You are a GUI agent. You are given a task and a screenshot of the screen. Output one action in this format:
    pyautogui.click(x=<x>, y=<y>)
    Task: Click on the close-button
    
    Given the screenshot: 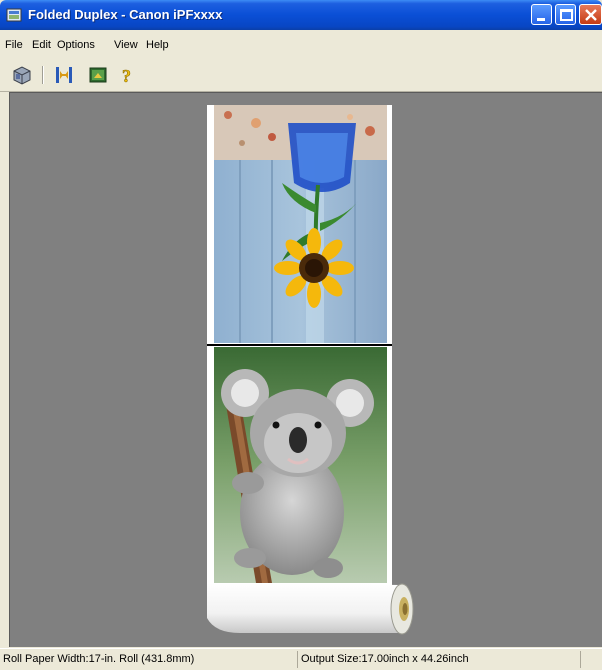 What is the action you would take?
    pyautogui.click(x=590, y=14)
    